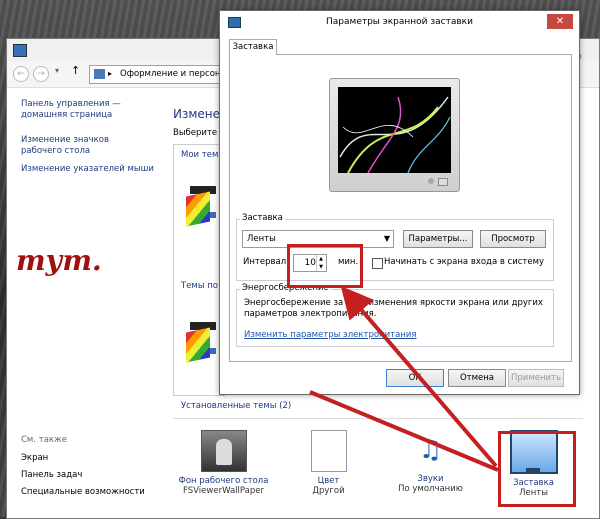  I want to click on desktop-background-item: Фон рабочего стола FSViewerWallPaper, so click(223, 463).